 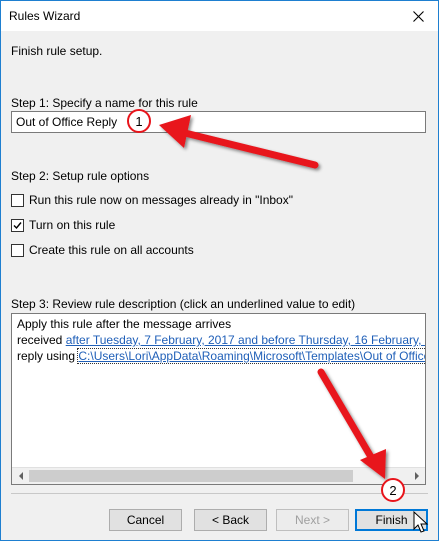 I want to click on back-button: < Back, so click(x=230, y=520).